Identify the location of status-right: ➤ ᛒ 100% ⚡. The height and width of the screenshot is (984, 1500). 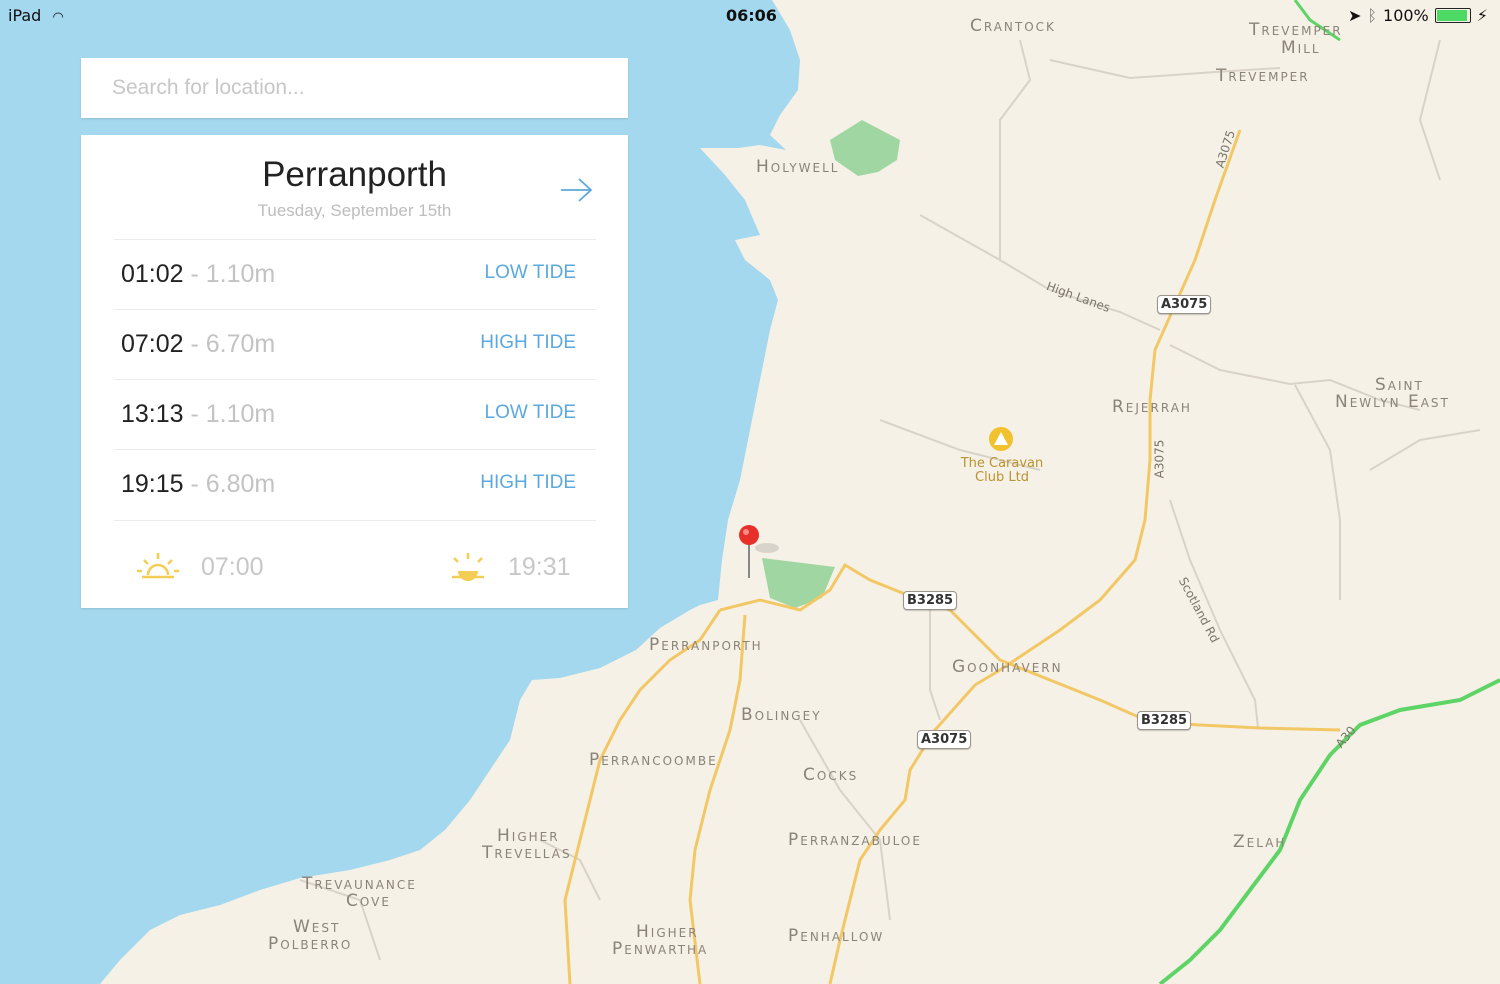
(1418, 15).